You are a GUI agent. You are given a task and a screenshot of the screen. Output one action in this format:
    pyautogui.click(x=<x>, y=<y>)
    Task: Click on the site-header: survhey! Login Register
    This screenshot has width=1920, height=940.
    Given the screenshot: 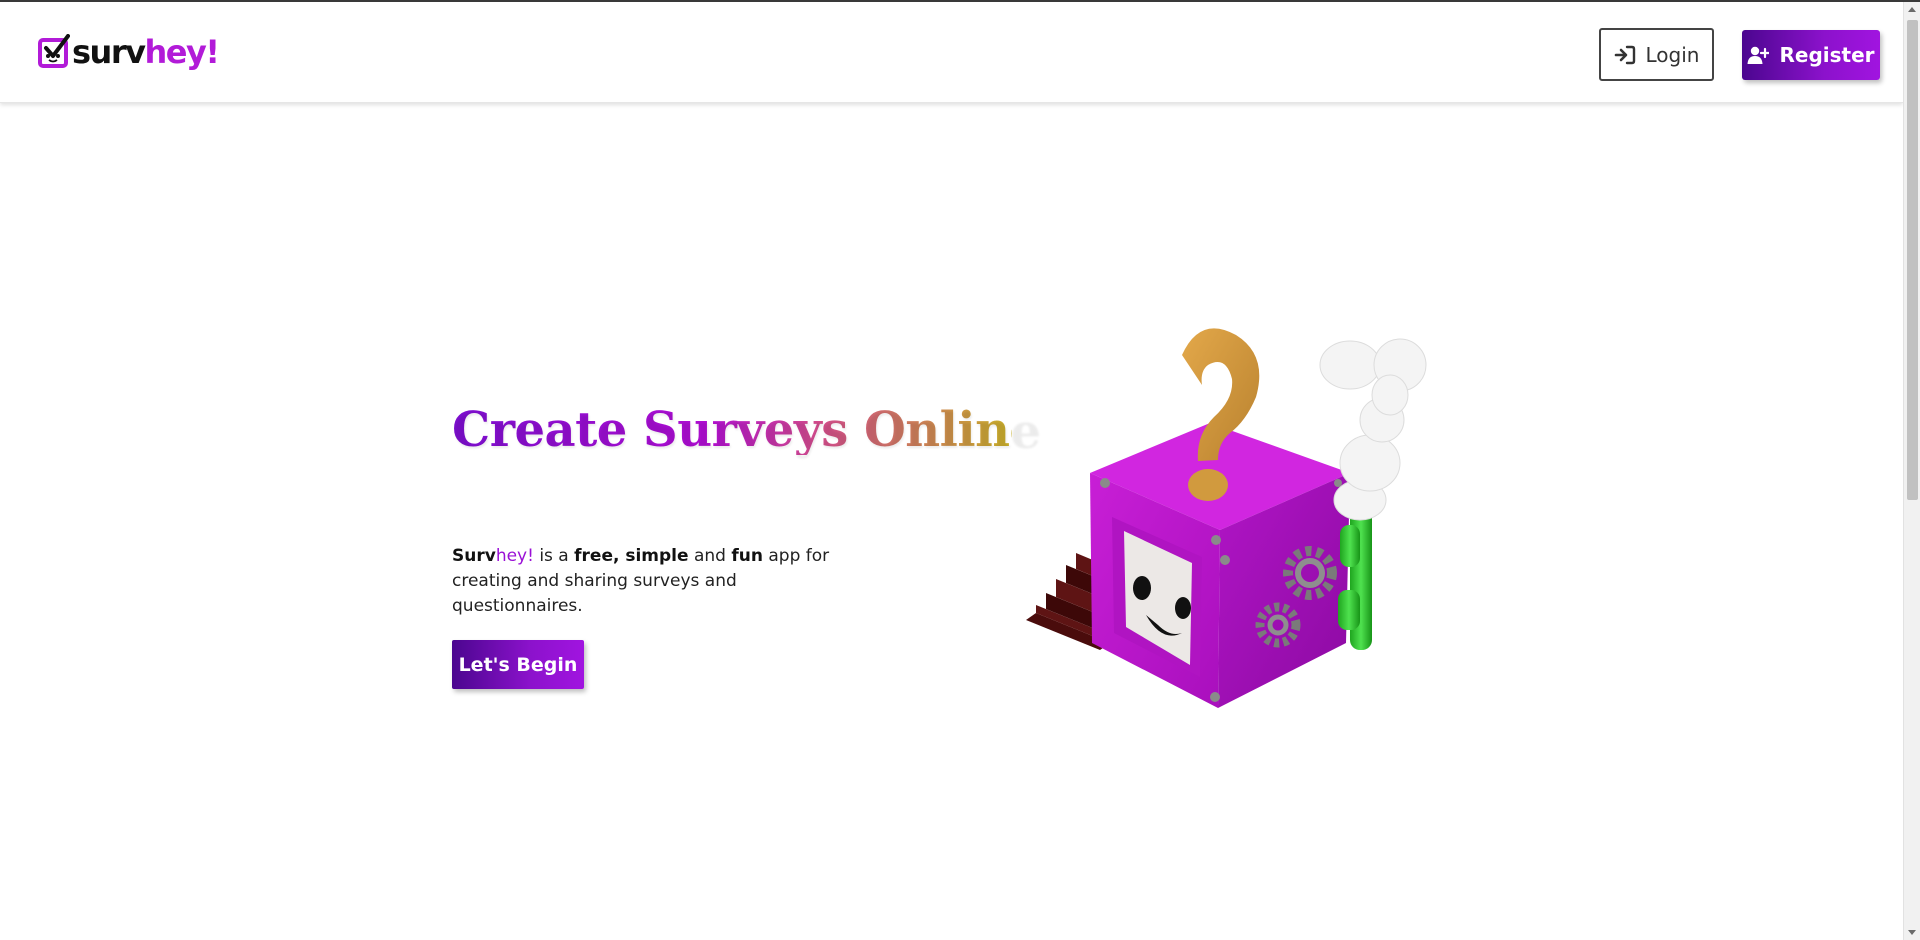 What is the action you would take?
    pyautogui.click(x=951, y=52)
    